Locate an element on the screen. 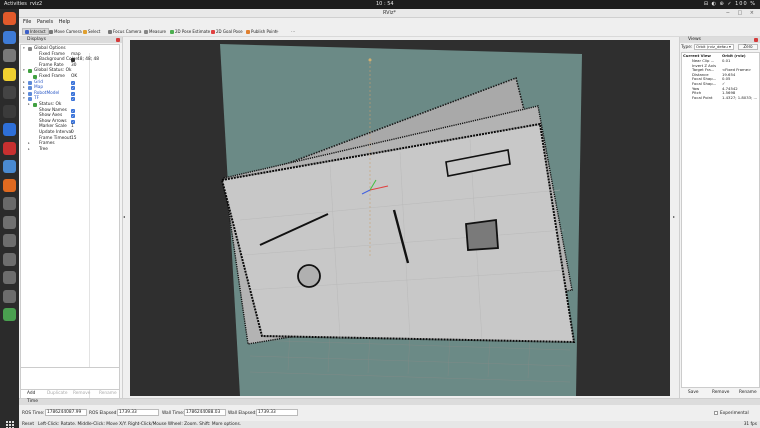 This screenshot has height=428, width=760. display-row: ▸ Tree is located at coordinates (71, 150).